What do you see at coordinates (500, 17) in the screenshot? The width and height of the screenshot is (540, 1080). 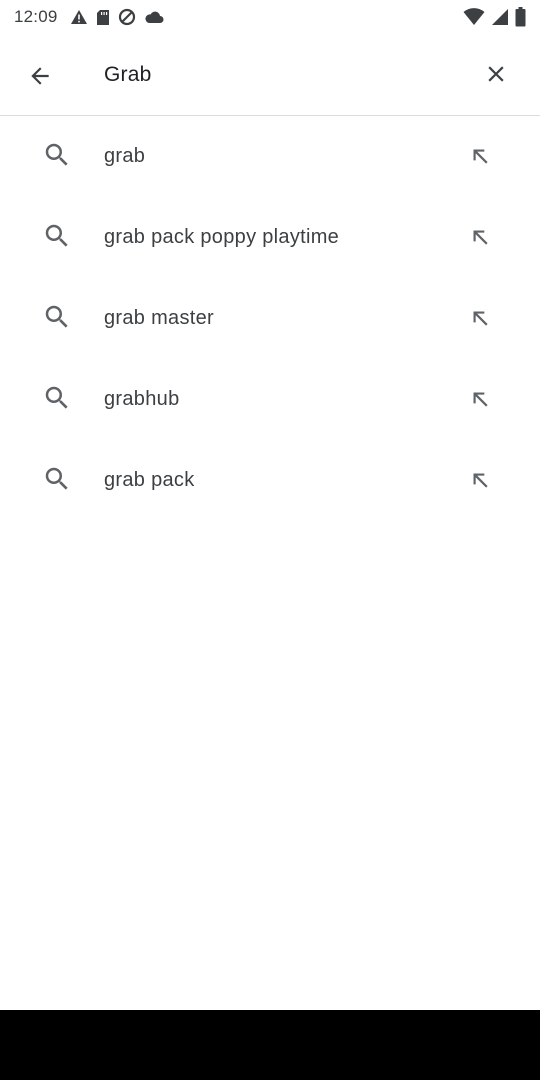 I see `cellular-signal-icon` at bounding box center [500, 17].